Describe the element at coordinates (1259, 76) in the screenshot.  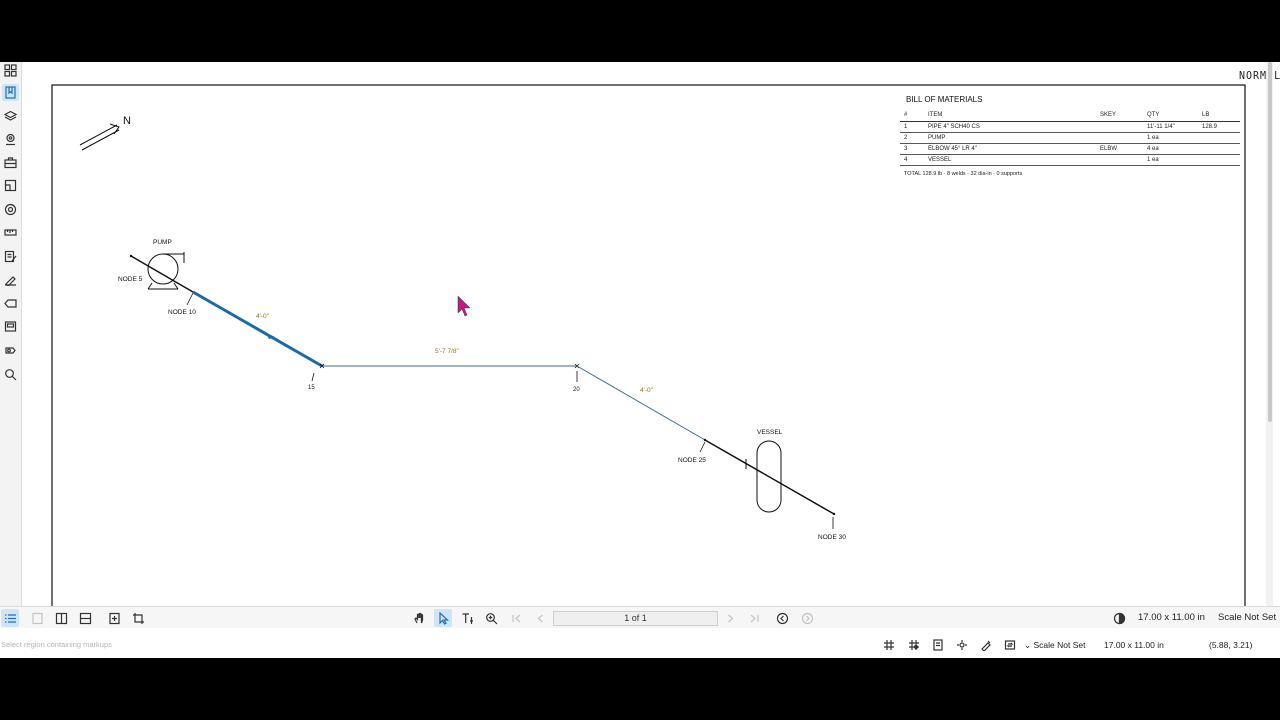
I see `mode-label: NORMAL` at that location.